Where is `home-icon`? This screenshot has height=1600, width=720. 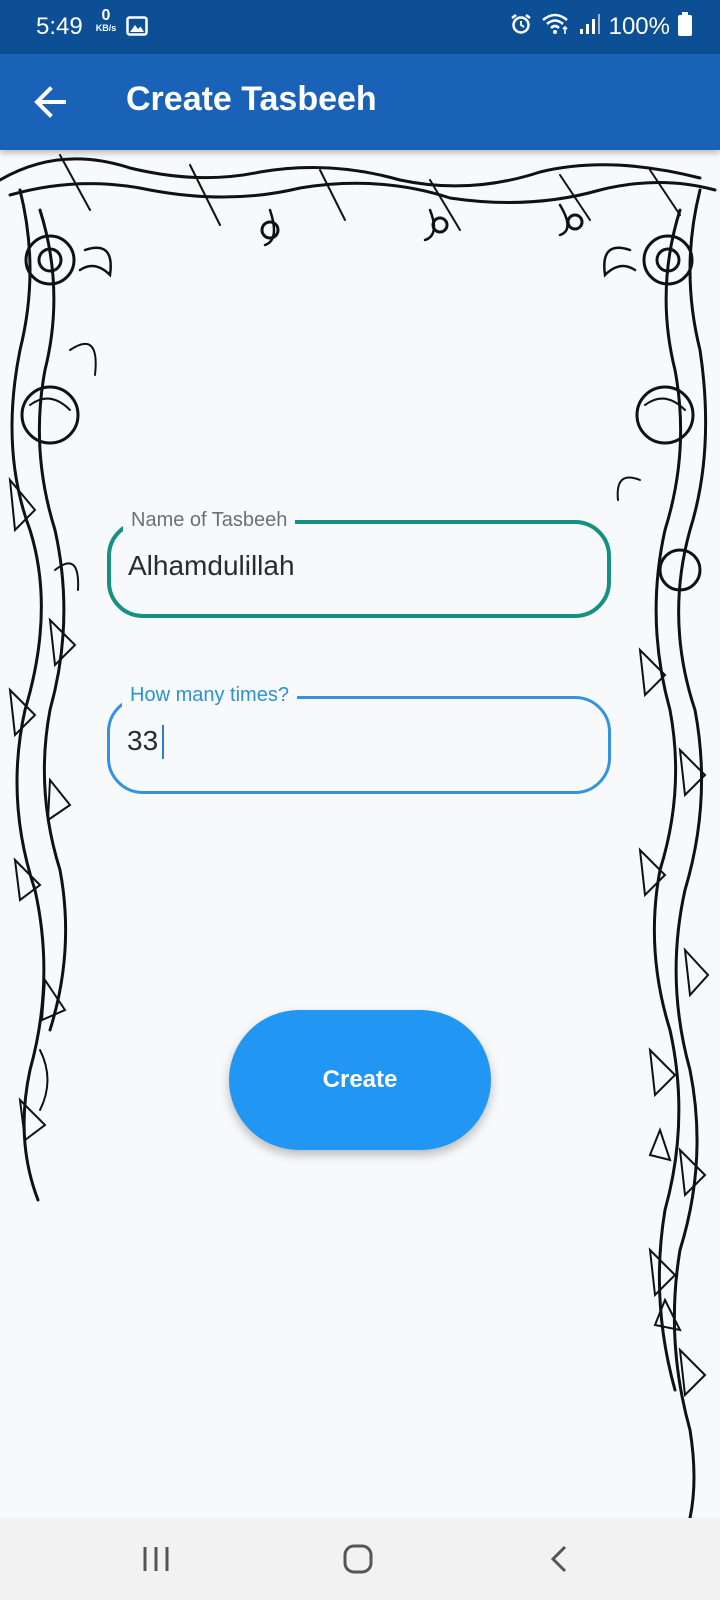 home-icon is located at coordinates (358, 1559).